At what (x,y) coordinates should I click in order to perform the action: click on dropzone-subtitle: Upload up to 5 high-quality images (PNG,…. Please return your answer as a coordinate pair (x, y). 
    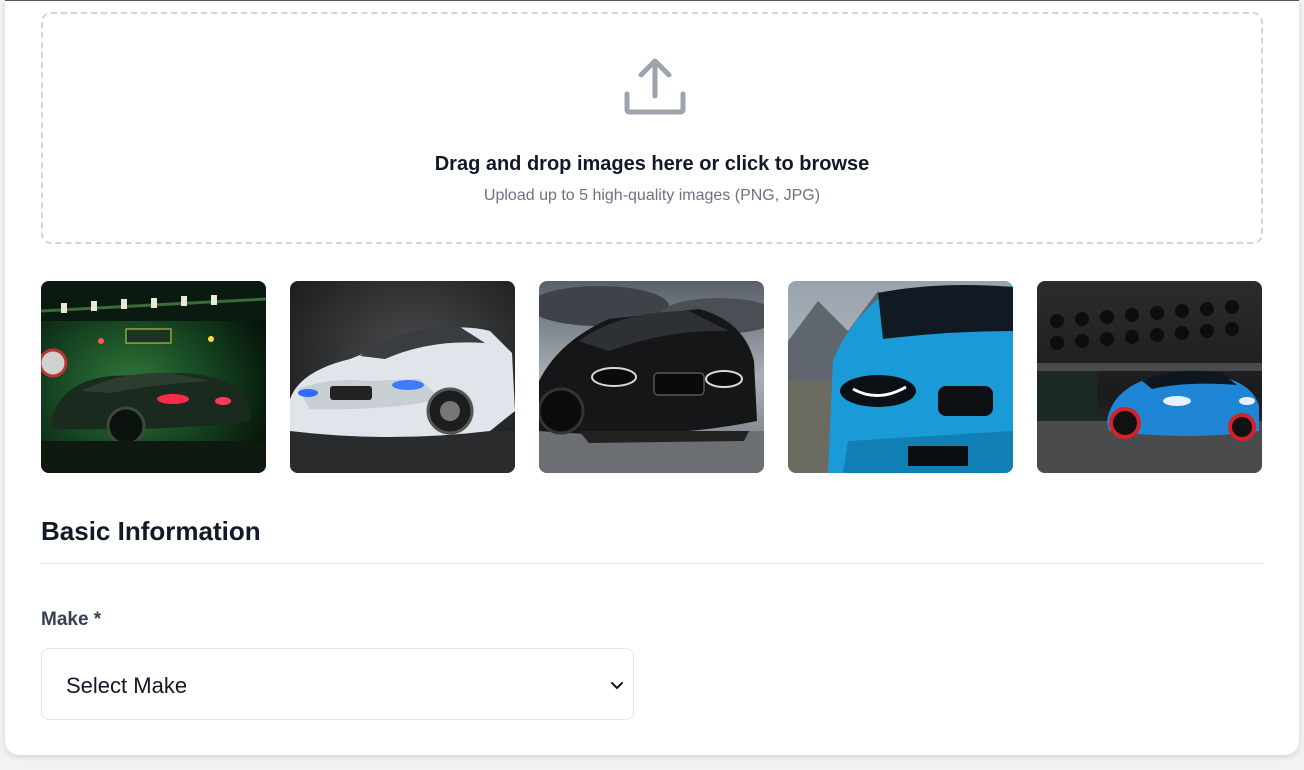
    Looking at the image, I should click on (652, 195).